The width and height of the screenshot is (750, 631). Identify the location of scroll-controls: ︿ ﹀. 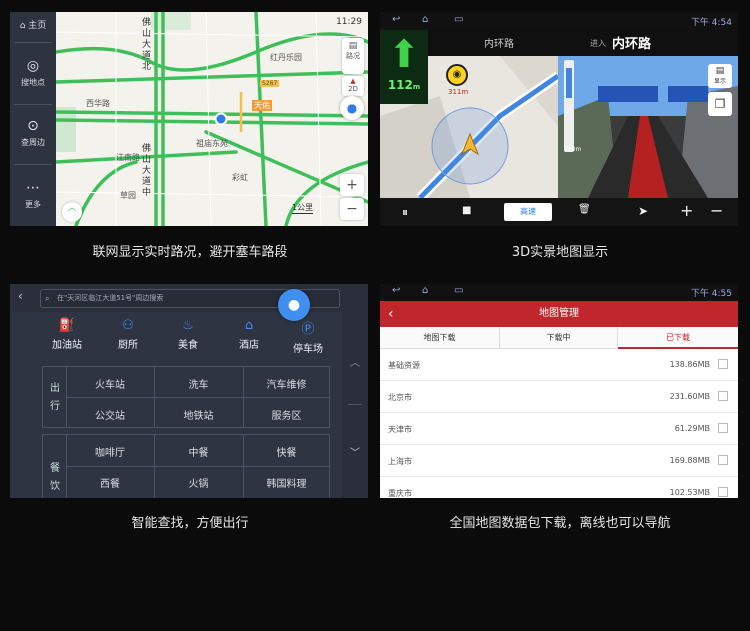
(355, 405).